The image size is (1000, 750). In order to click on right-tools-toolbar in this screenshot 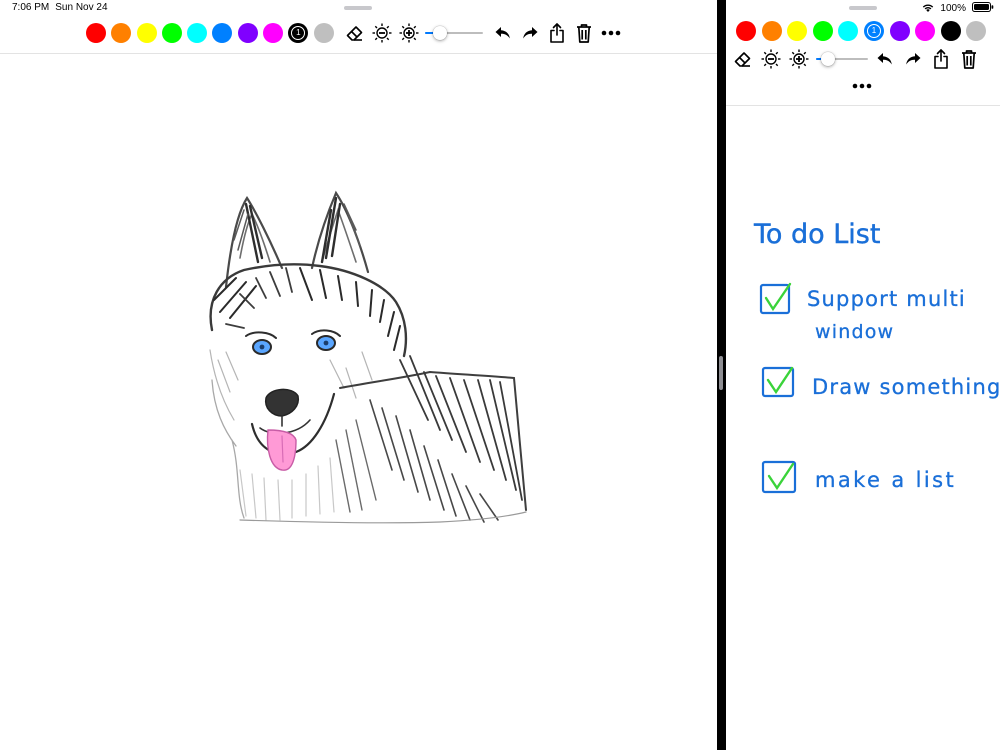, I will do `click(856, 59)`.